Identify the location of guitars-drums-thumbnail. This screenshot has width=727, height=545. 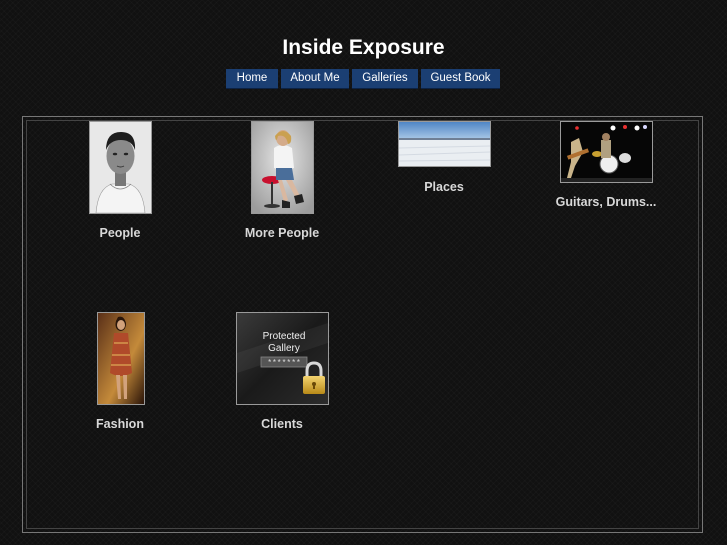
(606, 152).